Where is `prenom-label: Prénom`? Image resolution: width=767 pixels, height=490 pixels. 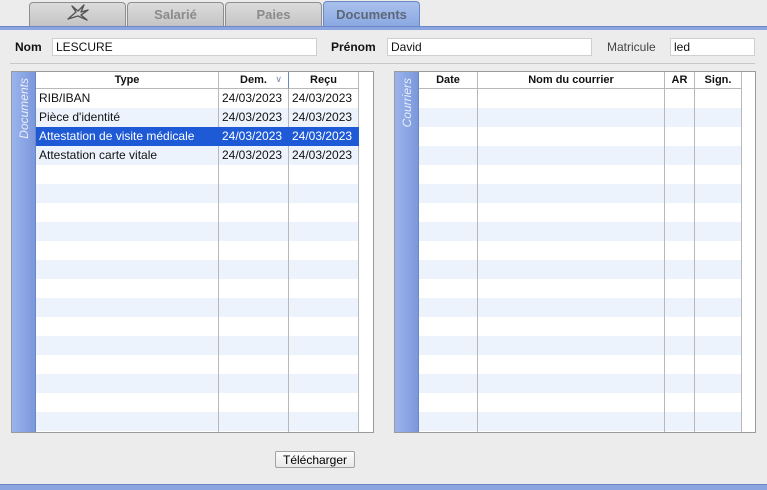
prenom-label: Prénom is located at coordinates (353, 47).